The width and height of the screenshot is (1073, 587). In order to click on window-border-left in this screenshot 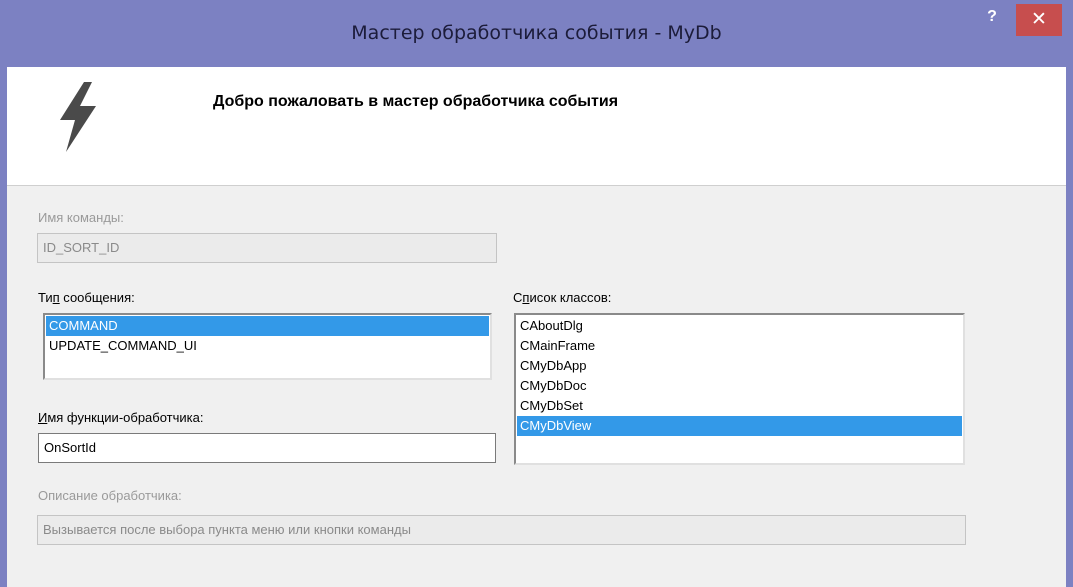, I will do `click(3, 327)`.